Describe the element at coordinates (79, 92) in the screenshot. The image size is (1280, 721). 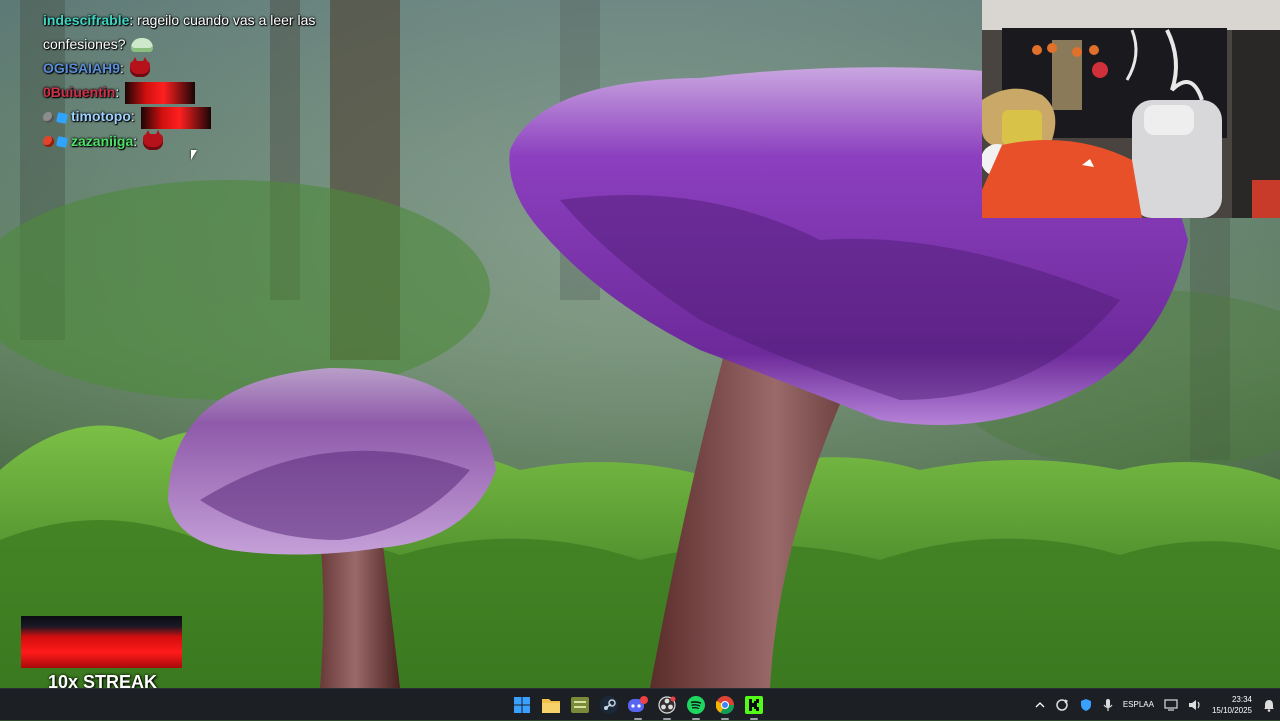
I see `chat-username: 0Buiuentin` at that location.